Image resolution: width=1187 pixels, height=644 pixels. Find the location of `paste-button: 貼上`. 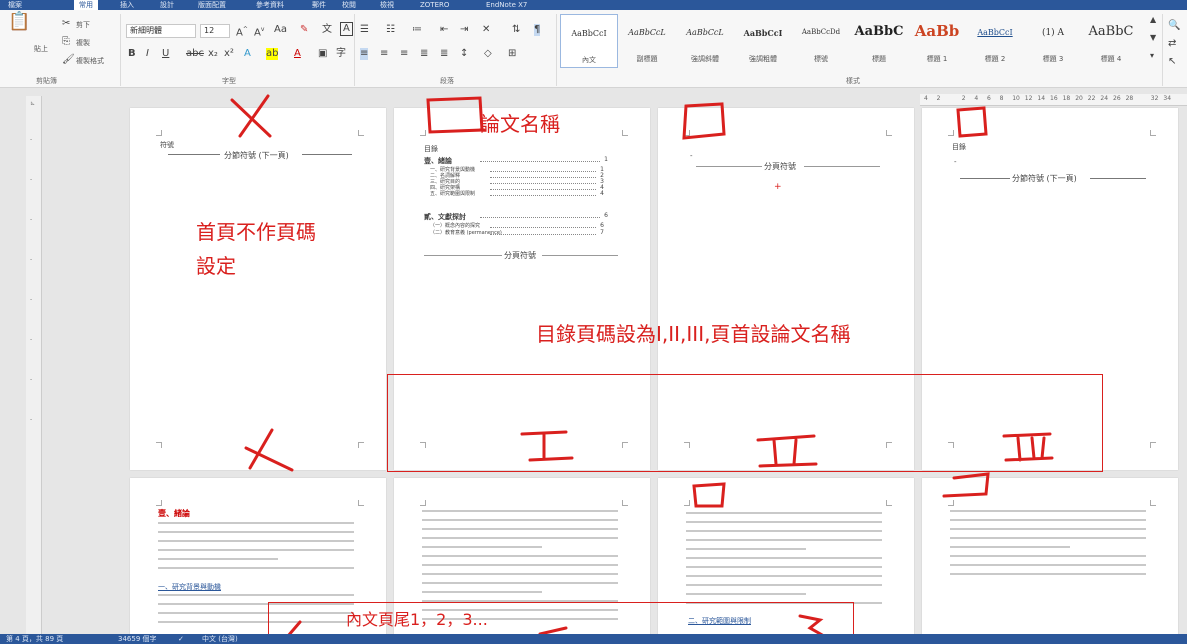

paste-button: 貼上 is located at coordinates (41, 49).